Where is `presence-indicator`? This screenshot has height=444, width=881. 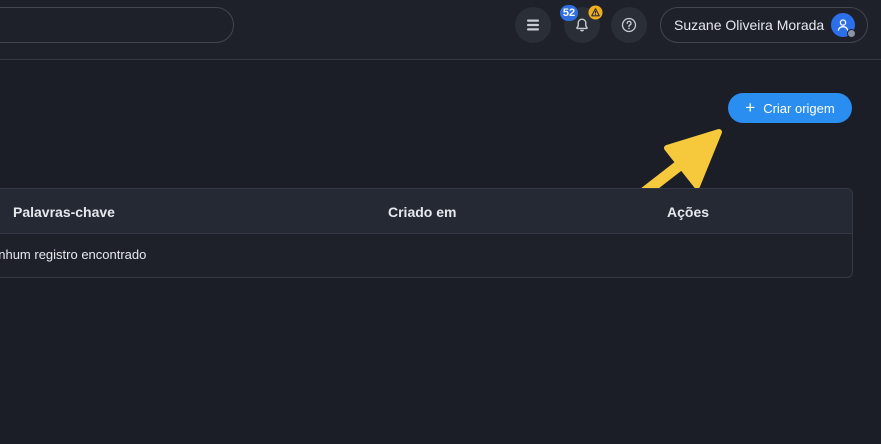 presence-indicator is located at coordinates (851, 33).